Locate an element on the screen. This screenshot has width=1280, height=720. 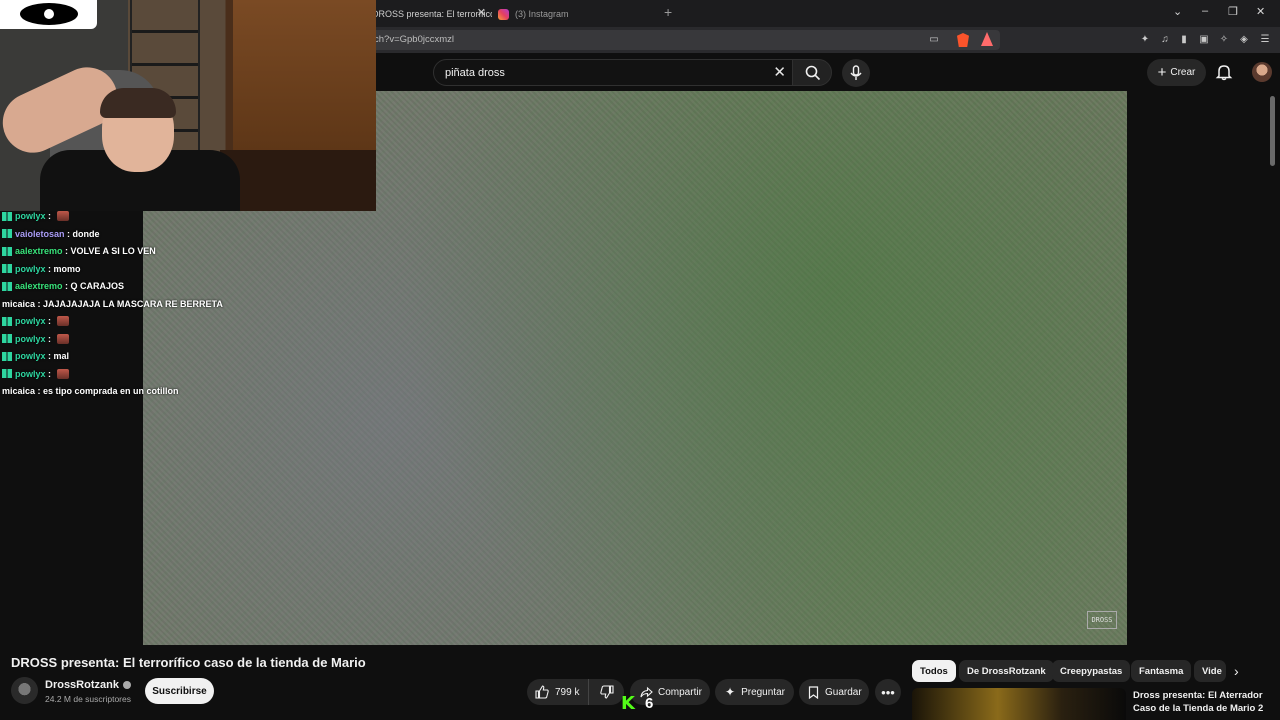
scrollbar-thumb is located at coordinates (1272, 131).